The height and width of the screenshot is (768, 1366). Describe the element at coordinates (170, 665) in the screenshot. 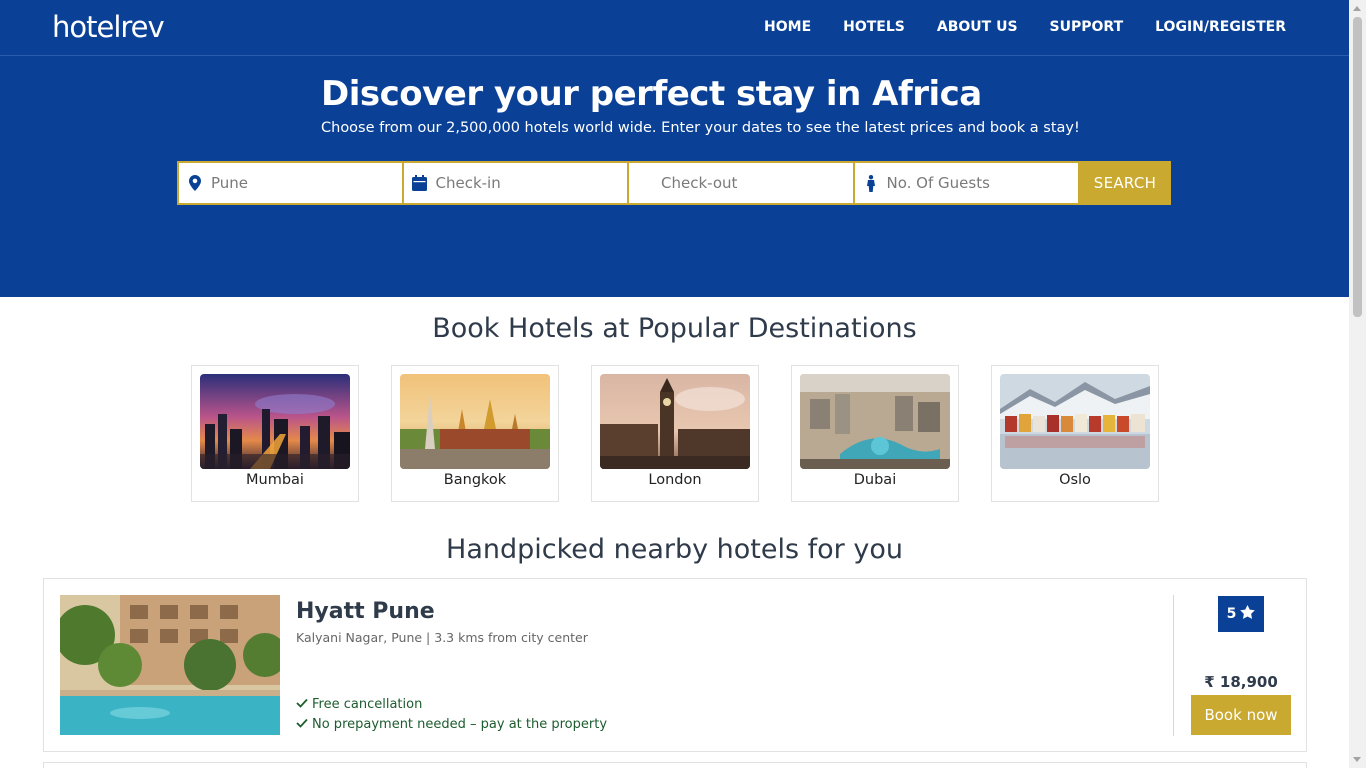

I see `hotel-photo` at that location.